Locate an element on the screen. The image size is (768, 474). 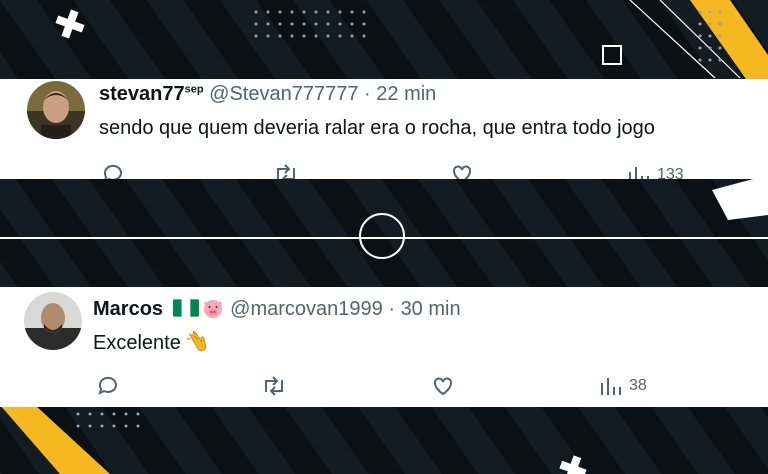
views-button: 133 is located at coordinates (655, 171).